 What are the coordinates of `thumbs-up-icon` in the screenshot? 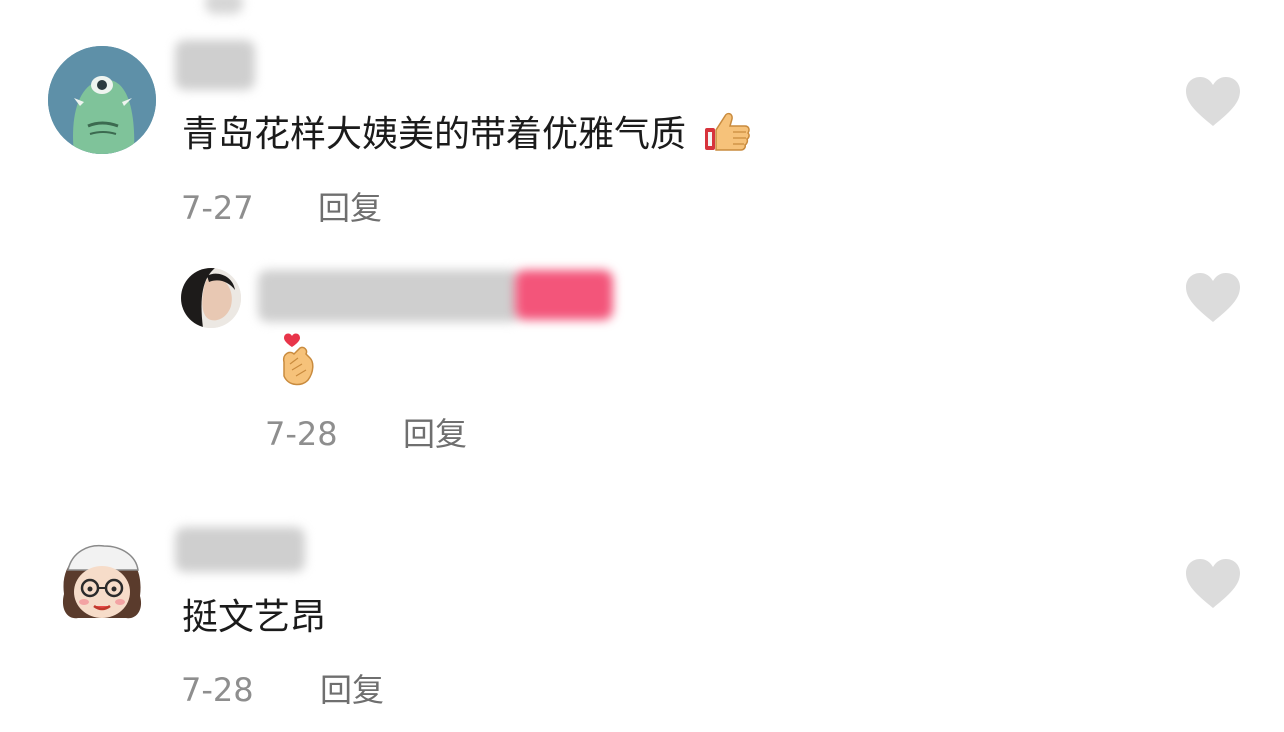 It's located at (727, 132).